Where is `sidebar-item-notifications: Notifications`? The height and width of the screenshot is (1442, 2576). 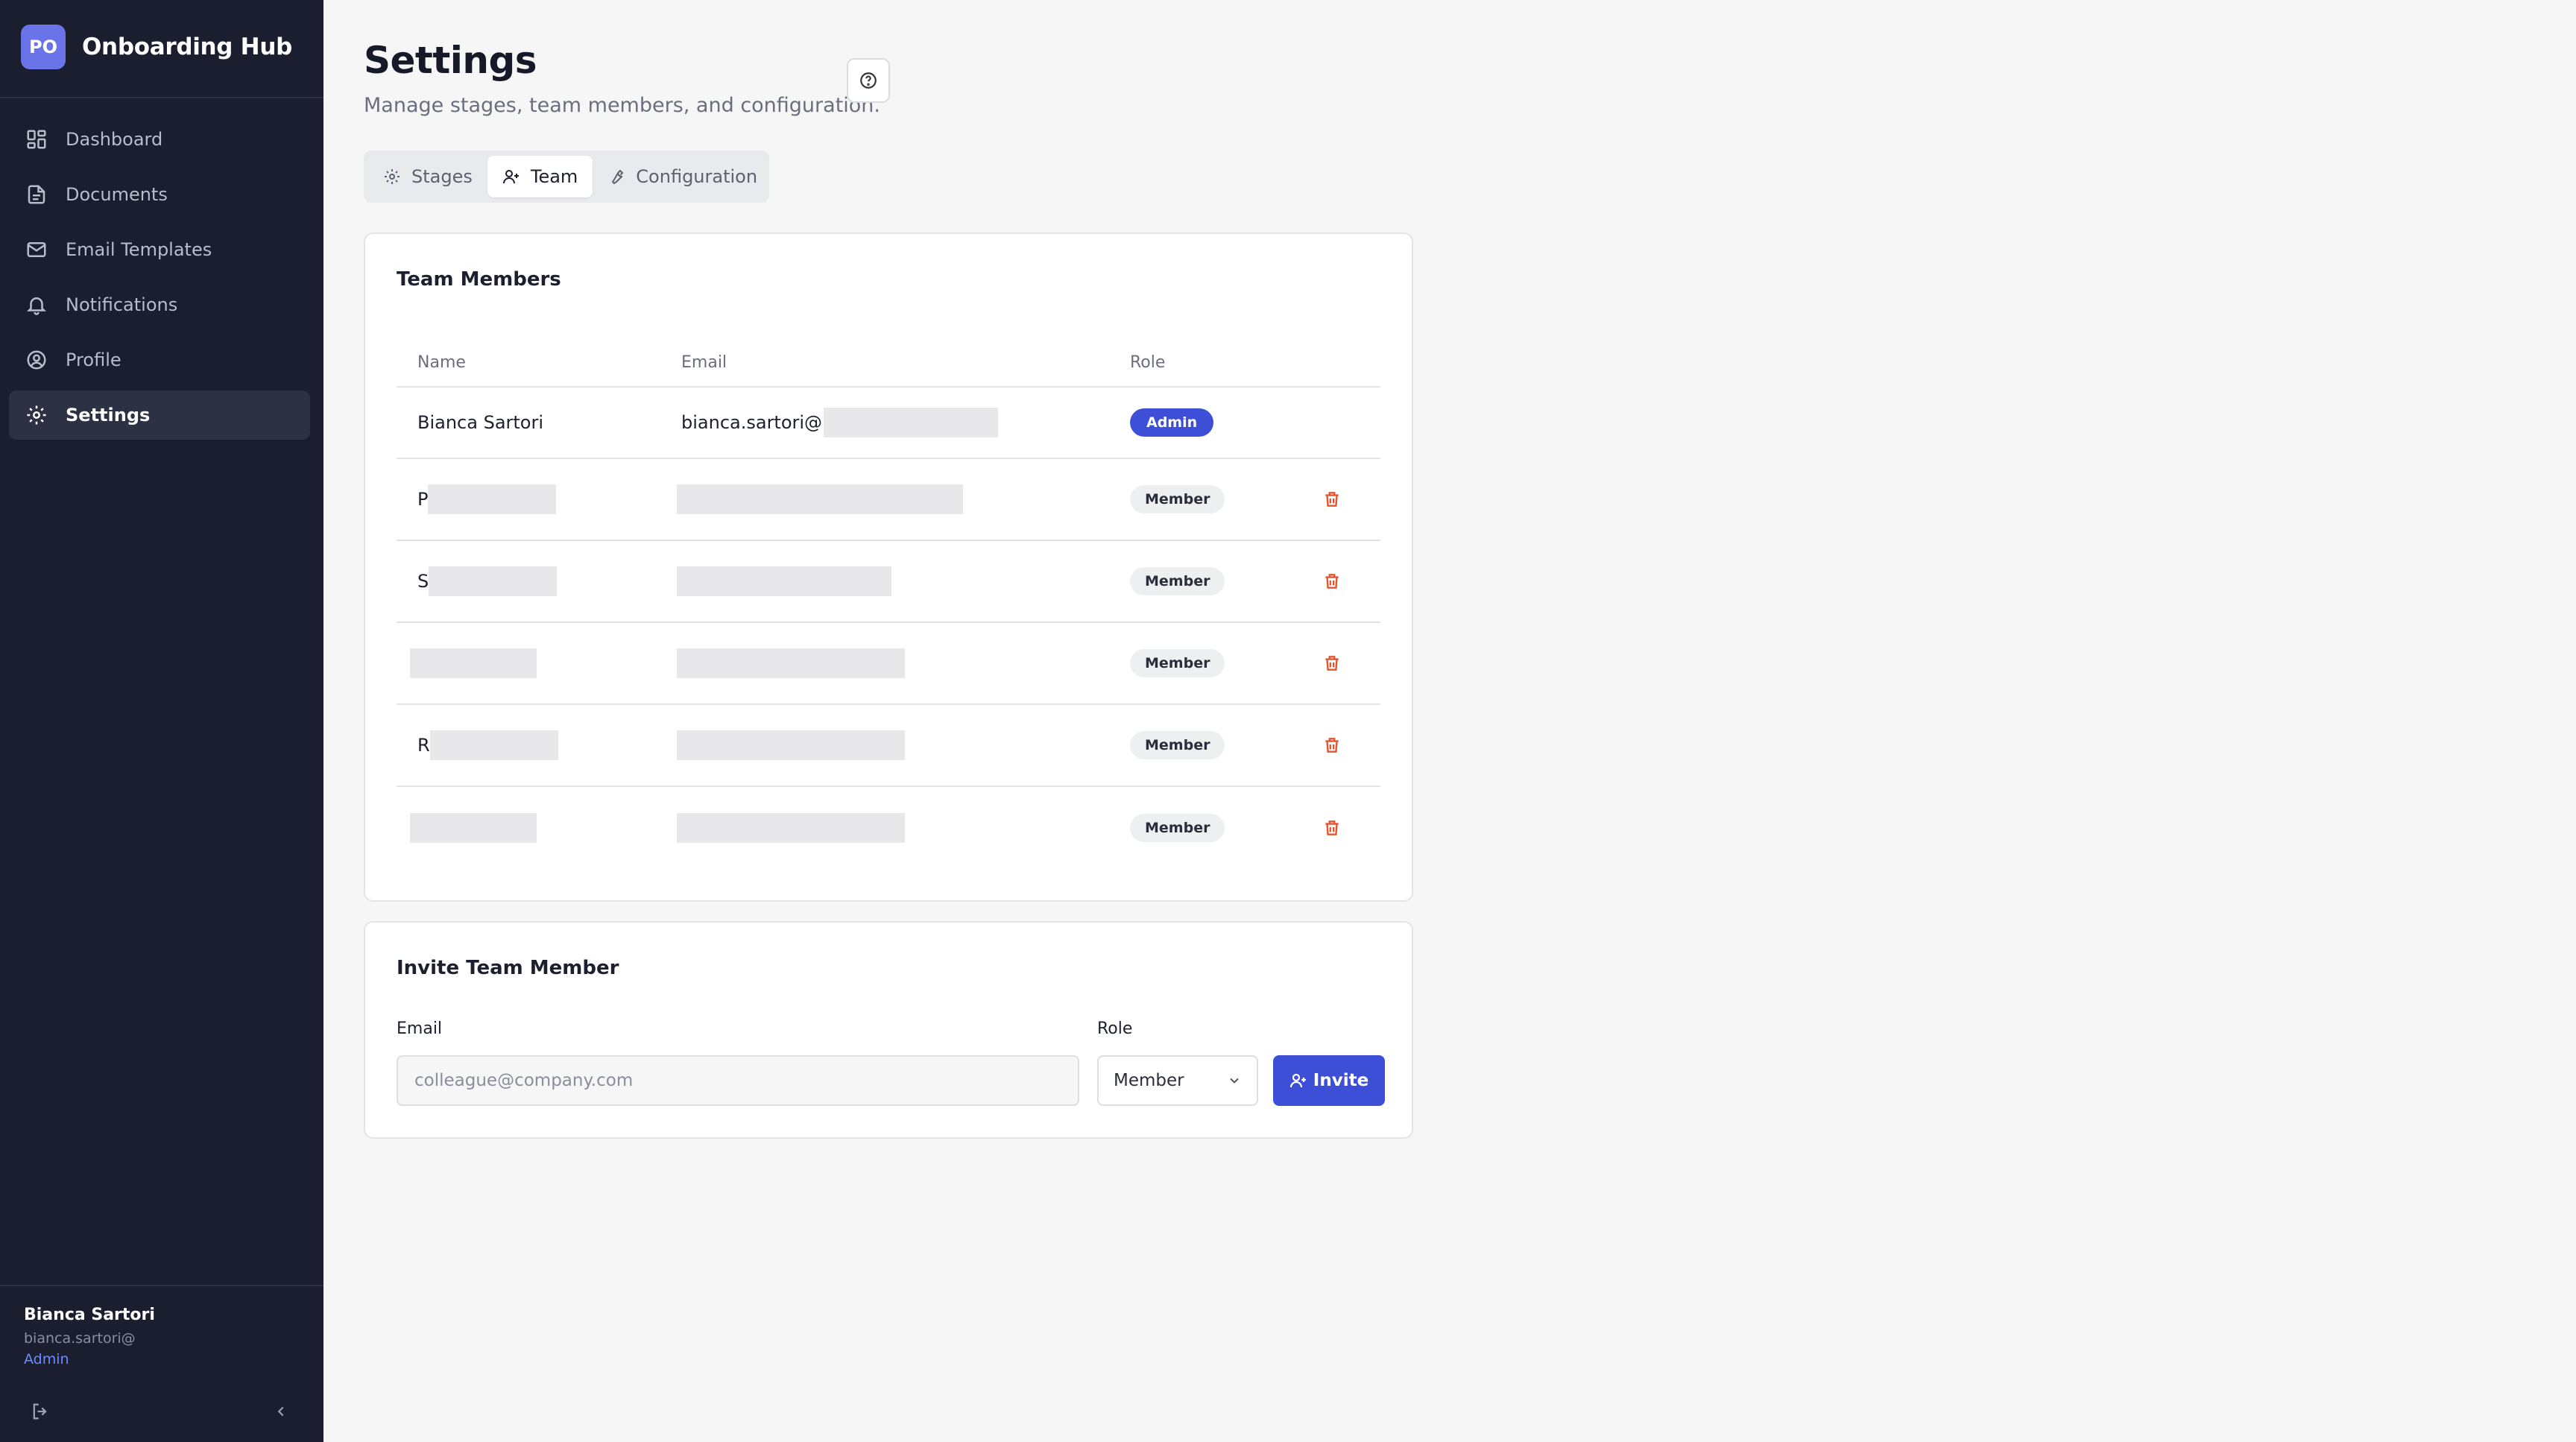
sidebar-item-notifications: Notifications is located at coordinates (160, 305).